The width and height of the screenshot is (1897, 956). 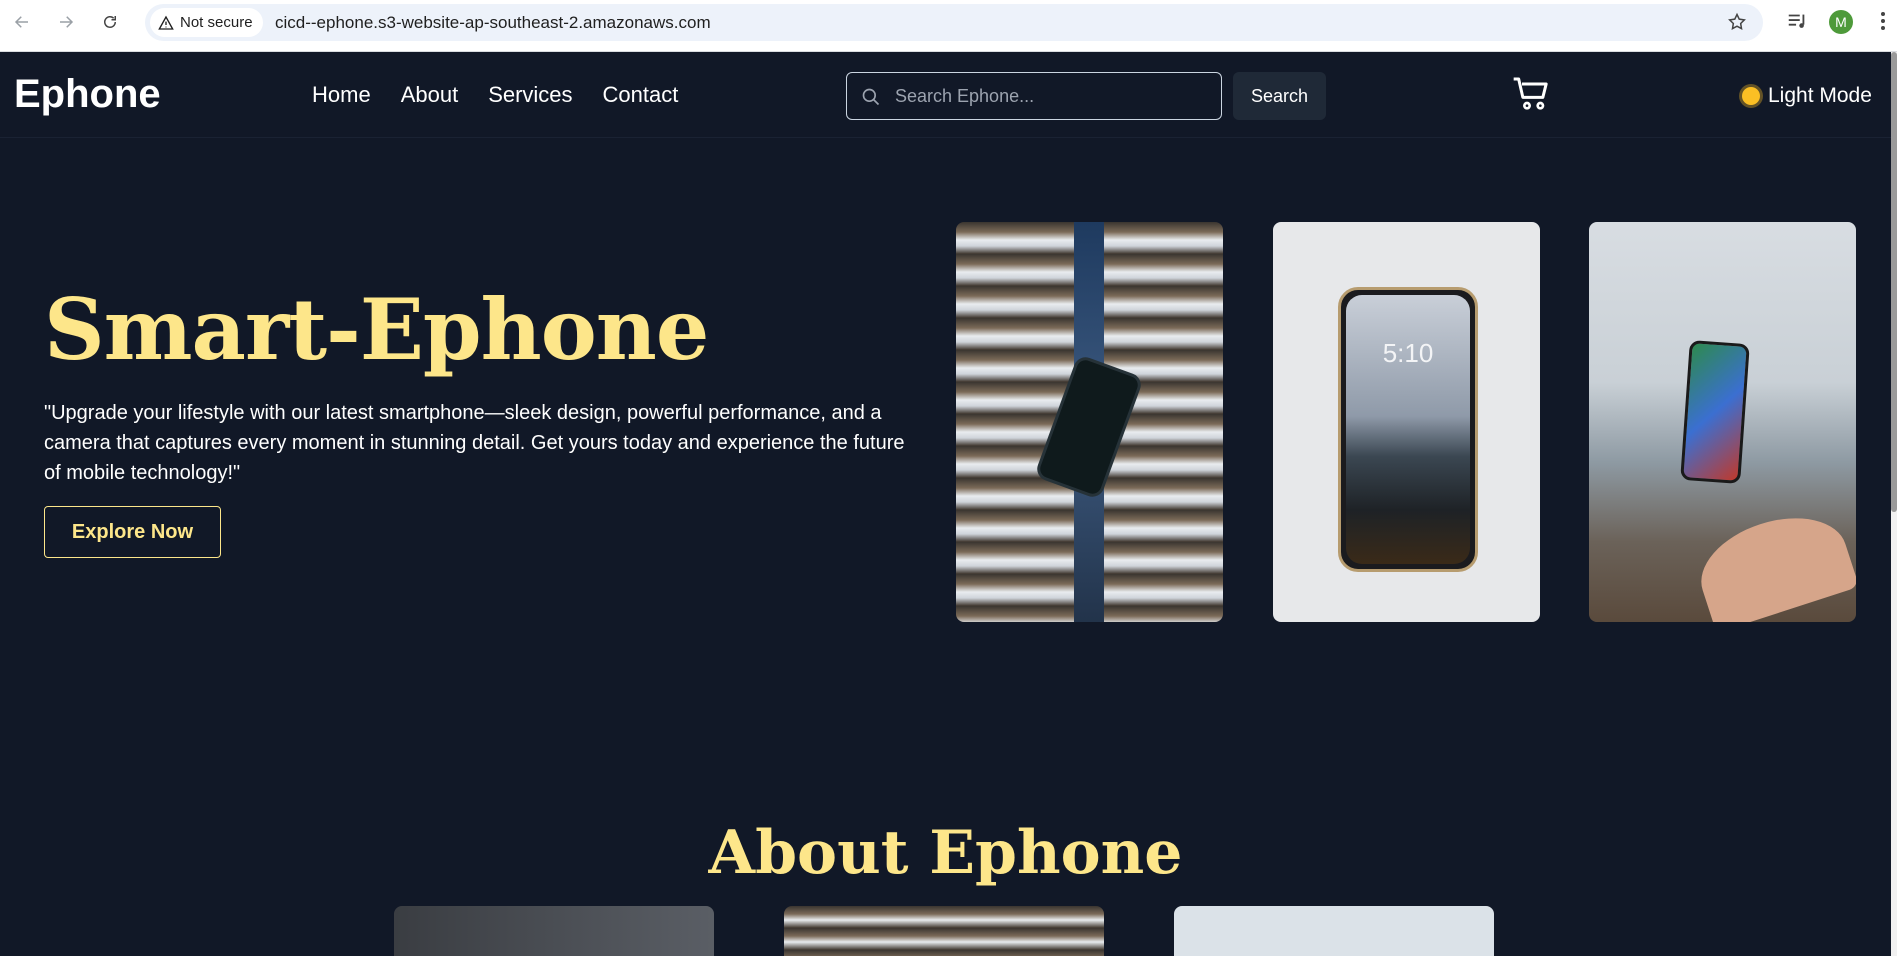 What do you see at coordinates (216, 22) in the screenshot?
I see `security-label: Not secure` at bounding box center [216, 22].